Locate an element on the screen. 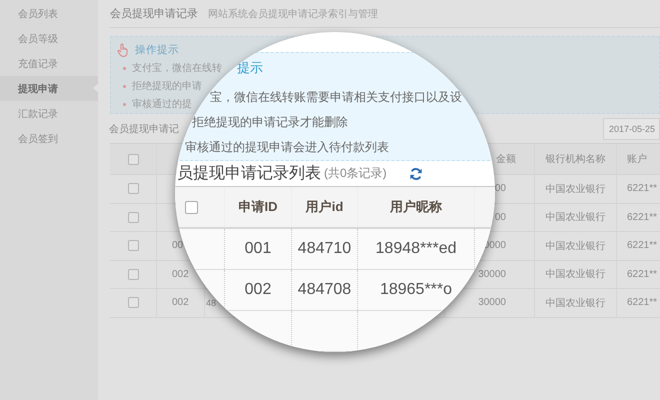 The height and width of the screenshot is (400, 660). column-header: 用户id is located at coordinates (325, 207).